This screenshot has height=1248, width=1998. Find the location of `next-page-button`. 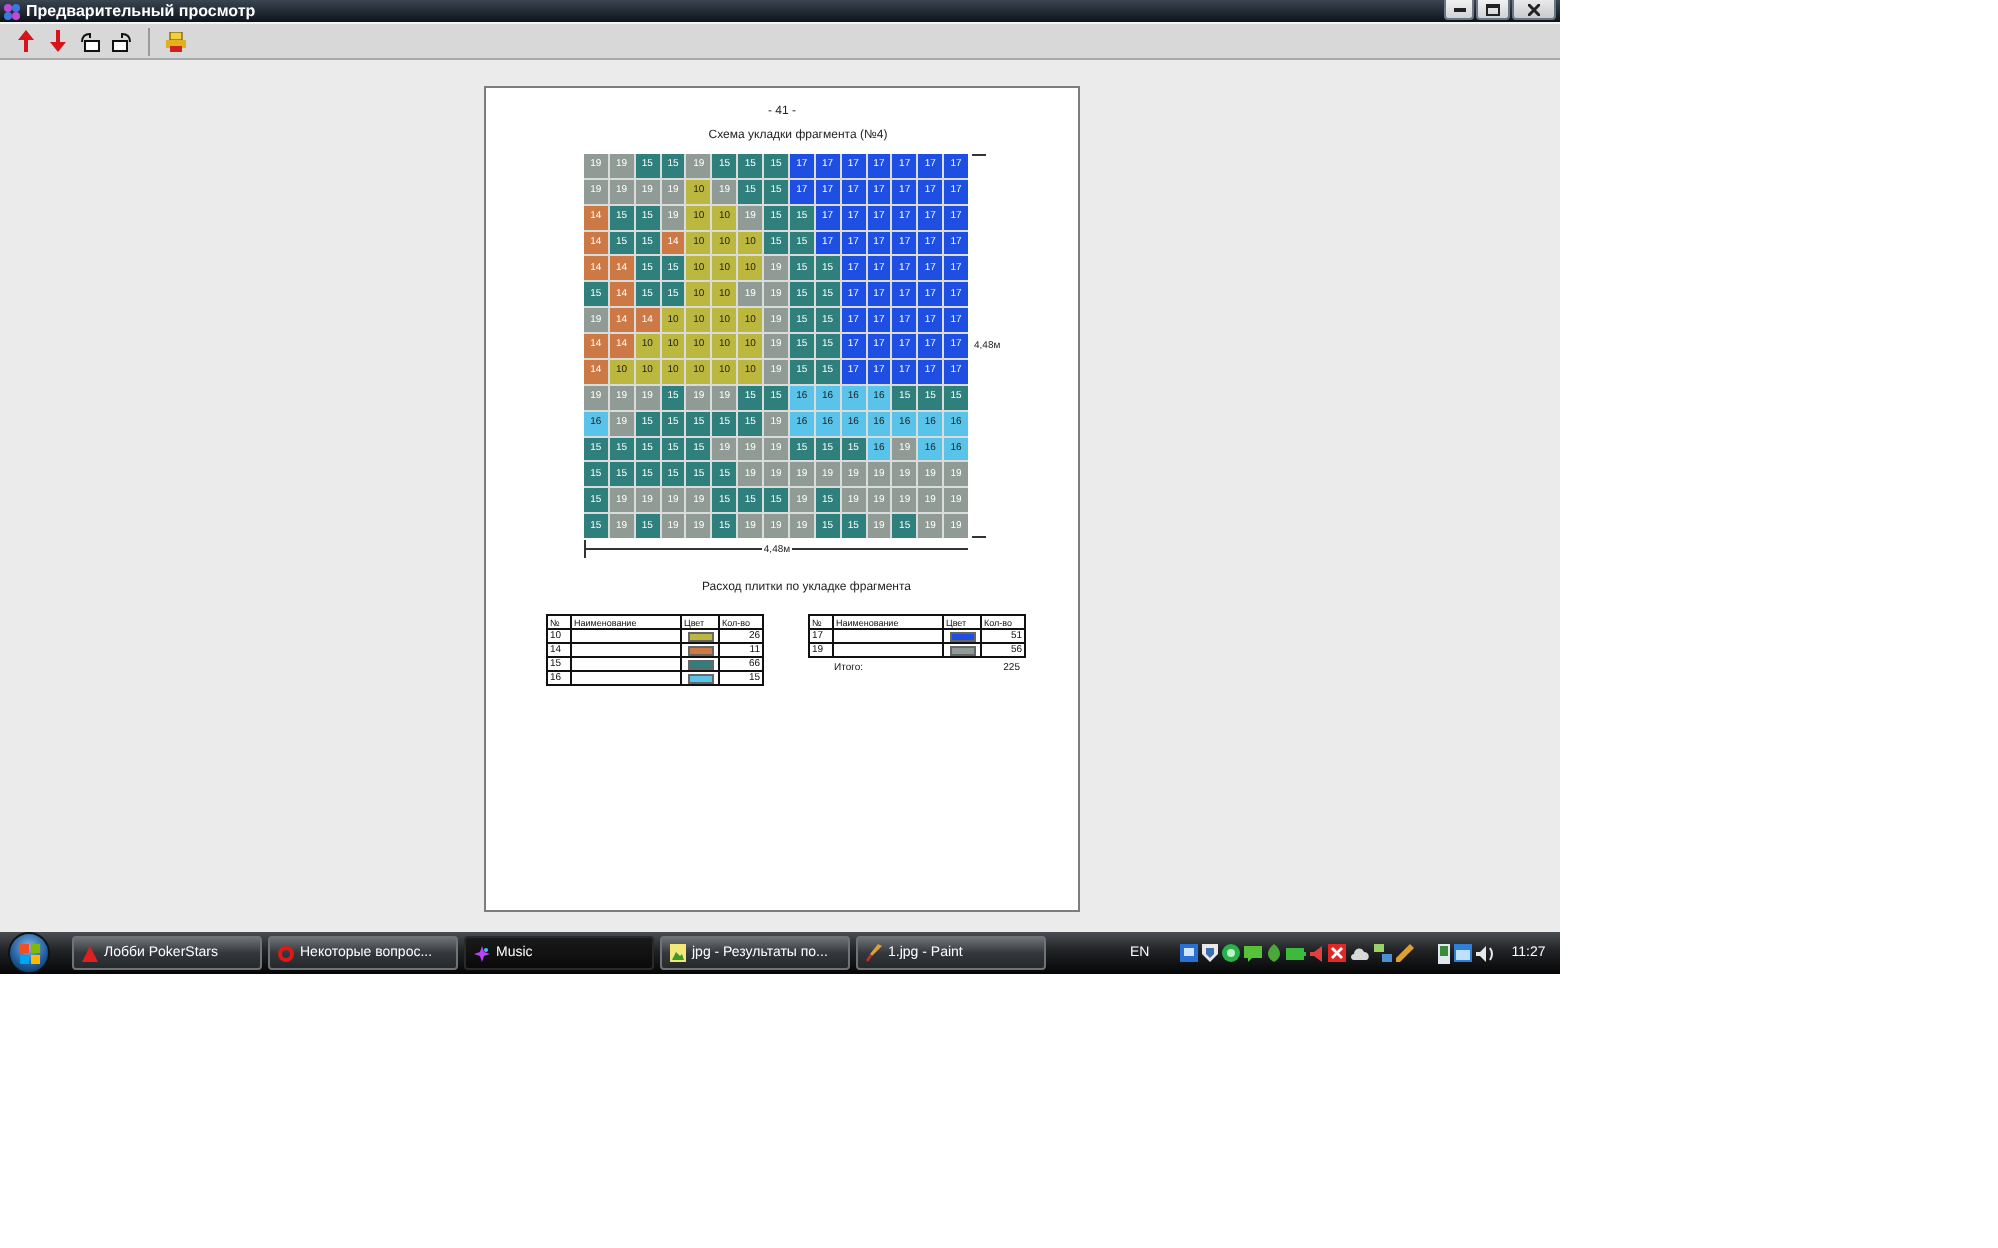

next-page-button is located at coordinates (58, 41).